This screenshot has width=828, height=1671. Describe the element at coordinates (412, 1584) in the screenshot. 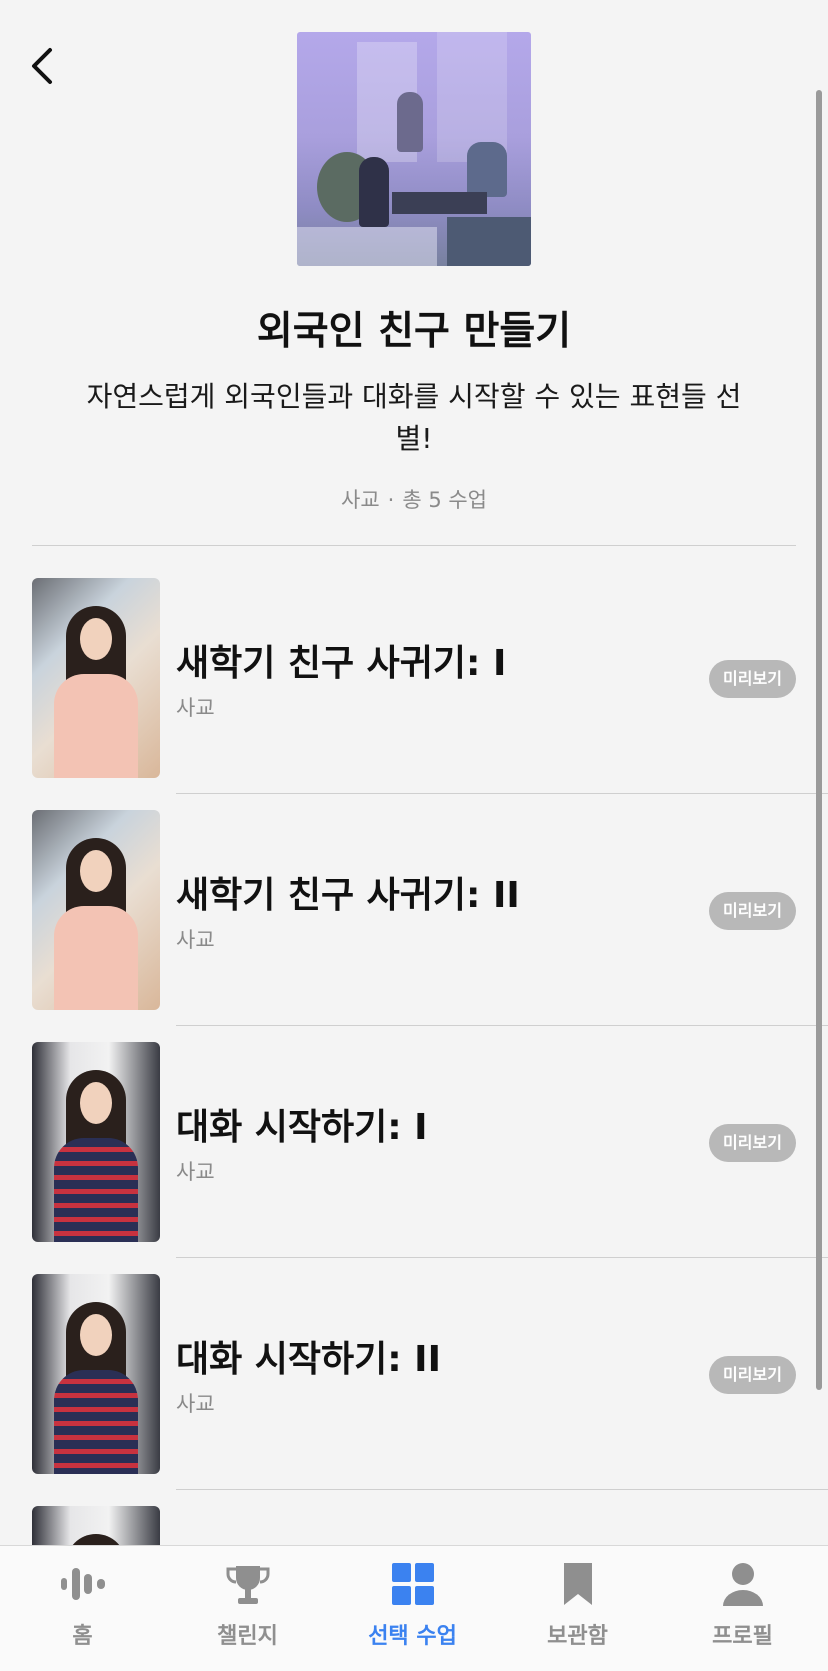

I see `grid-icon` at that location.